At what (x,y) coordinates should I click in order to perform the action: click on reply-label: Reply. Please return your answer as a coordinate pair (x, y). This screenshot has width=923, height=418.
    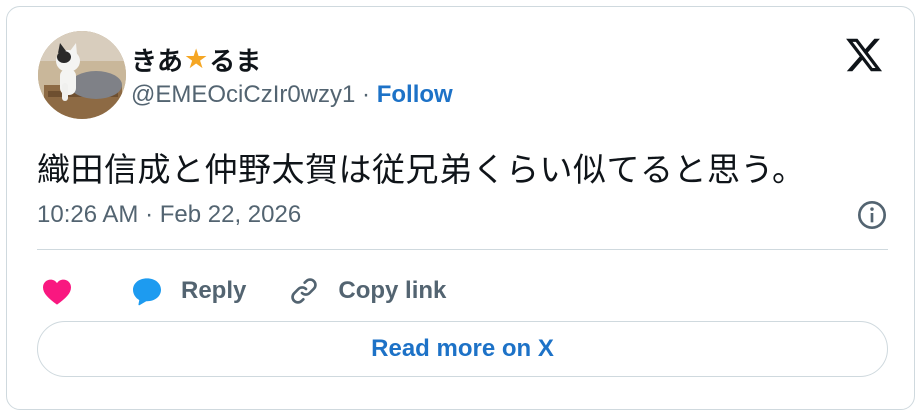
    Looking at the image, I should click on (214, 290).